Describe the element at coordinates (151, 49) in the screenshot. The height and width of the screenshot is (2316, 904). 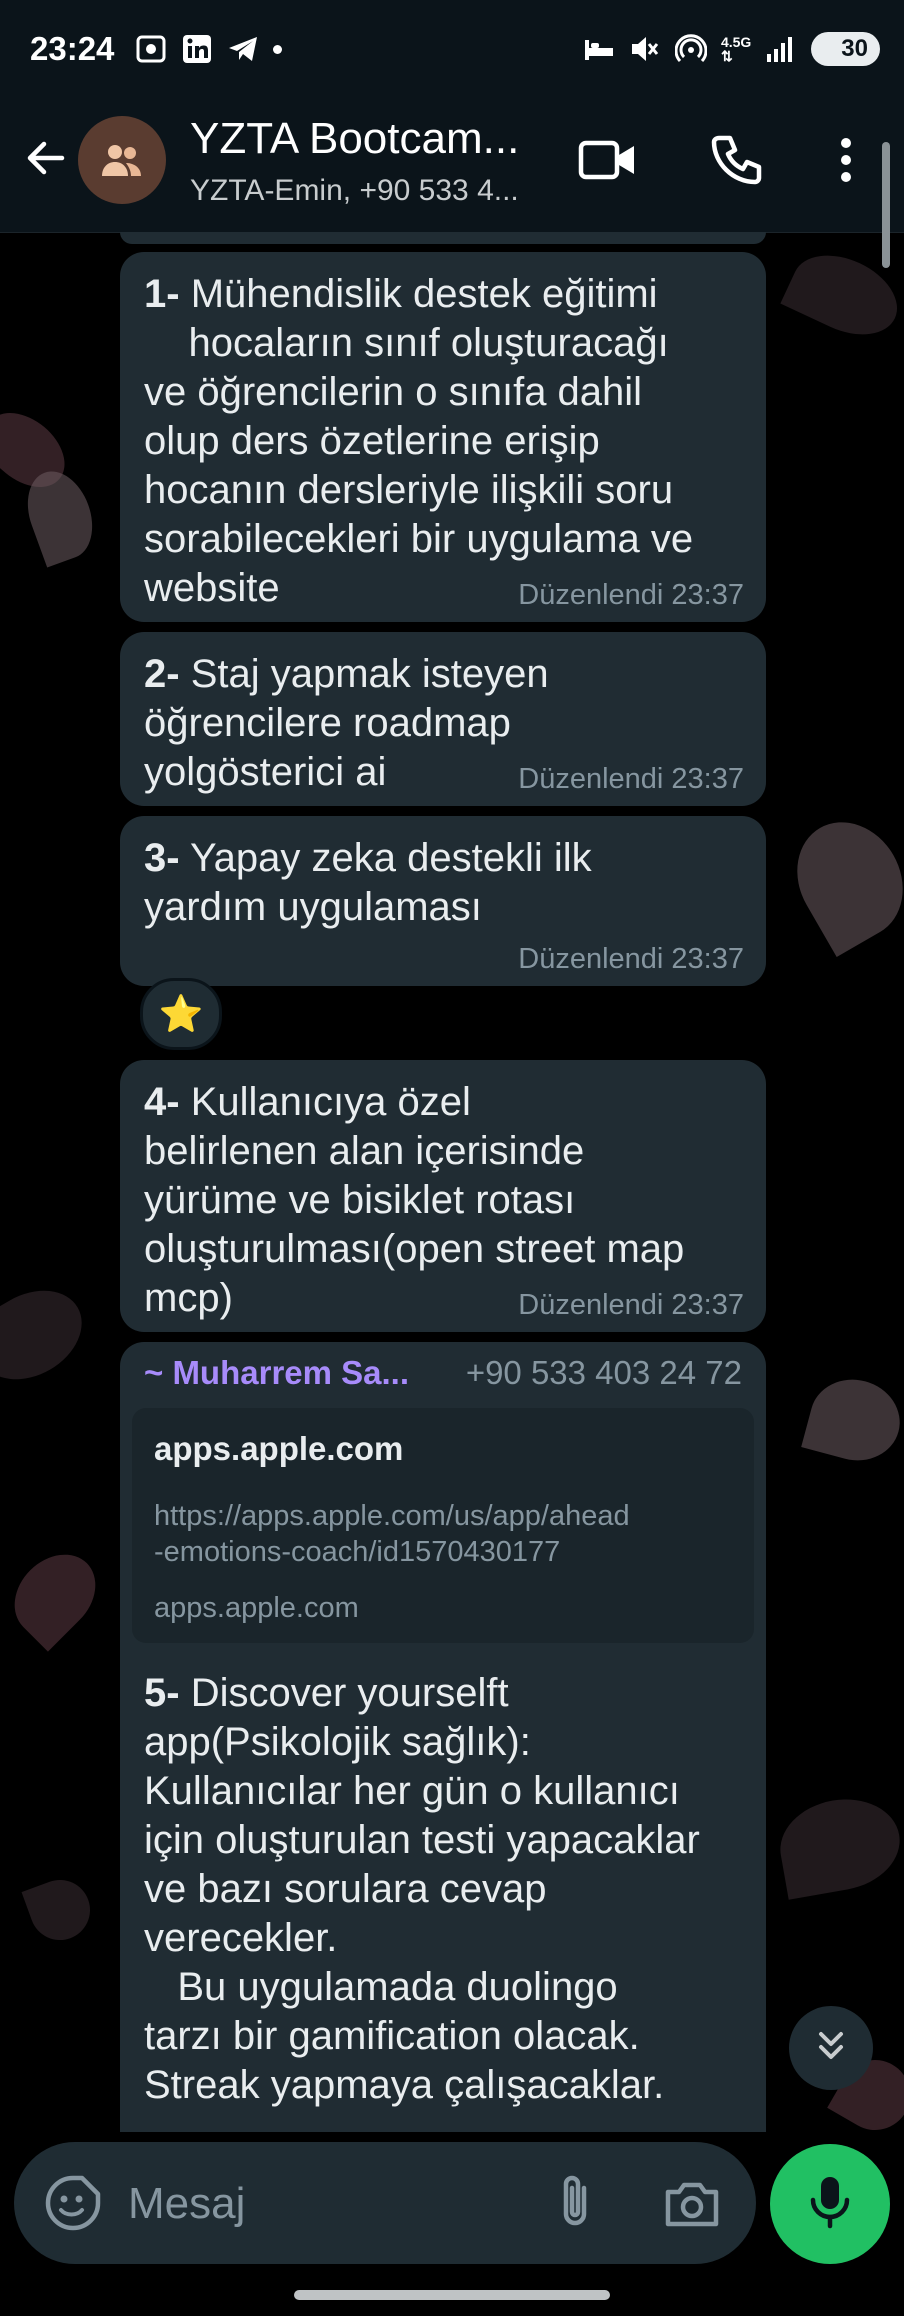
I see `screenshot-icon` at that location.